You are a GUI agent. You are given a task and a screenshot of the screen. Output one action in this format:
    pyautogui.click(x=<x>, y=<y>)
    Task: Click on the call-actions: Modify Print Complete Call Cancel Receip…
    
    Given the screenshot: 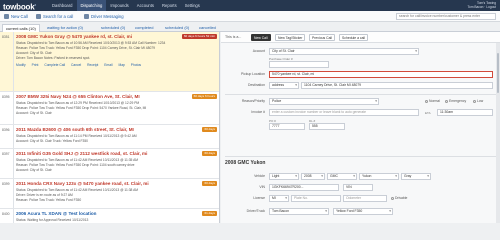 What is the action you would take?
    pyautogui.click(x=81, y=65)
    